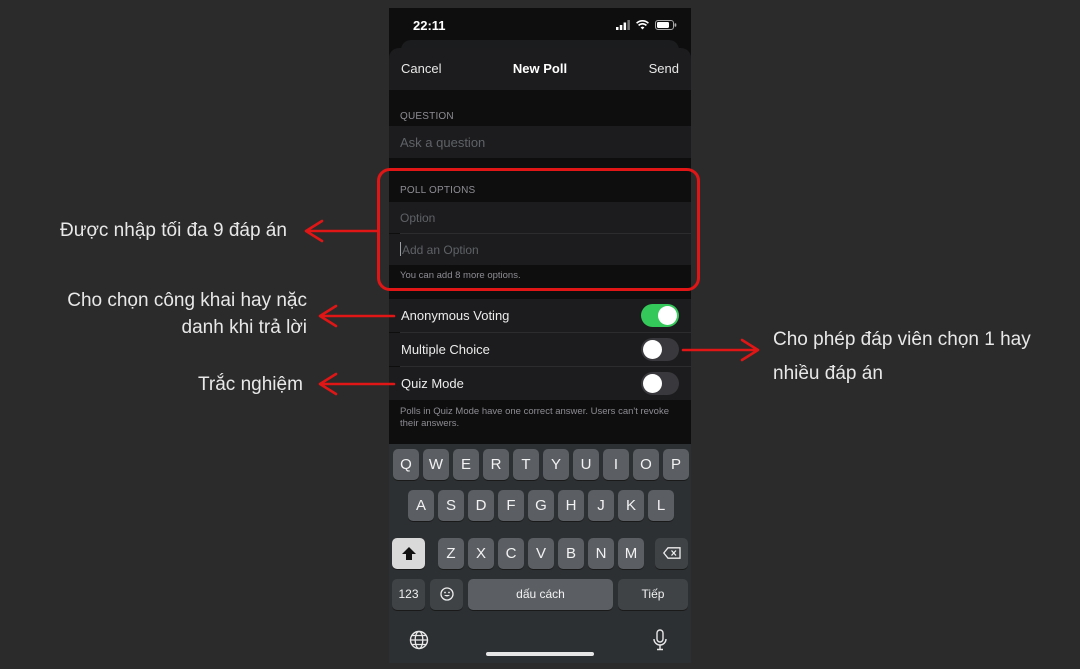 The height and width of the screenshot is (669, 1080). Describe the element at coordinates (173, 230) in the screenshot. I see `options-annotation: Được nhập tối đa 9 đáp án` at that location.